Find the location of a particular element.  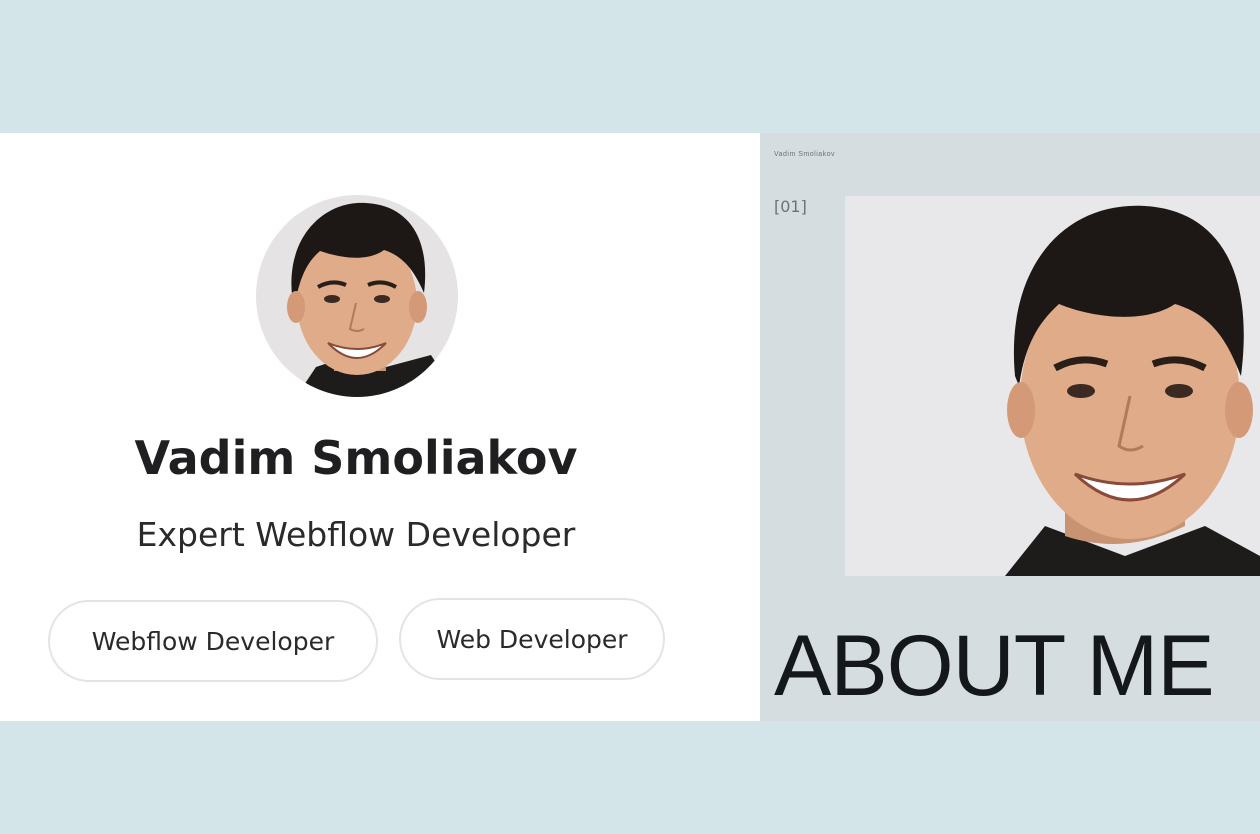

tag-web-developer: Web Developer is located at coordinates (532, 639).